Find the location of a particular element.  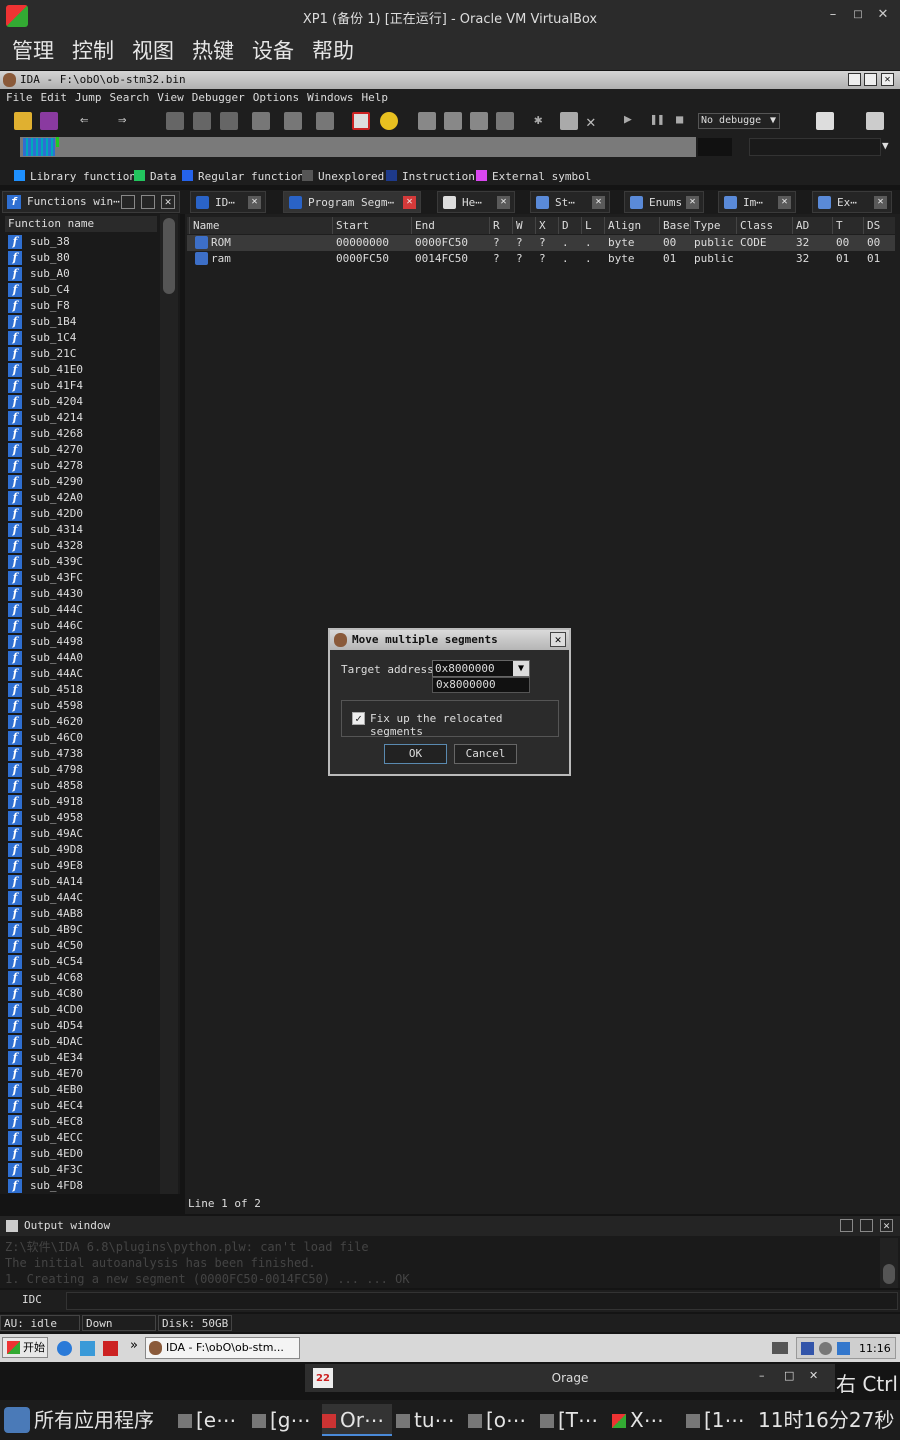

vbox-menu-view: 视图 is located at coordinates (153, 51).